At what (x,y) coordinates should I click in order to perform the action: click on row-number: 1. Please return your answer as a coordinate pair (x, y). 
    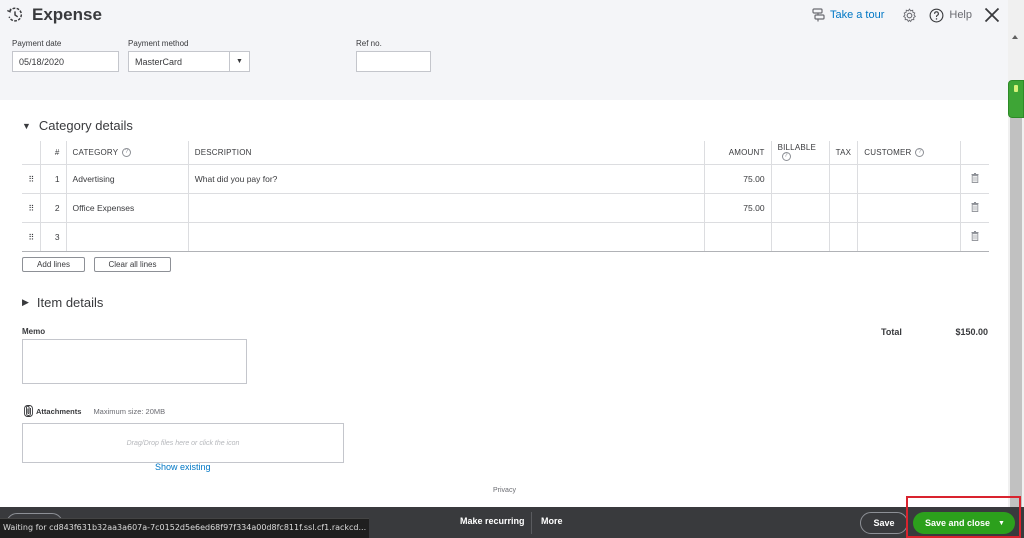
    Looking at the image, I should click on (53, 179).